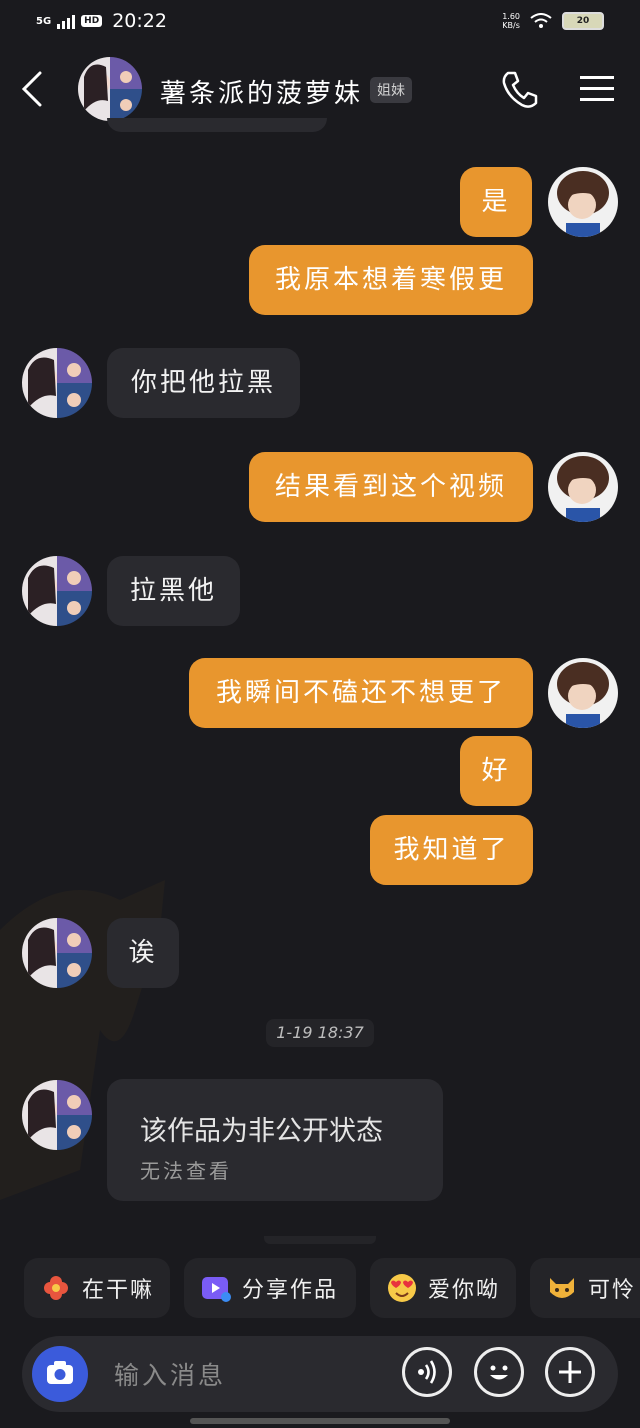  What do you see at coordinates (464, 1290) in the screenshot?
I see `chip-label: 爱你呦` at bounding box center [464, 1290].